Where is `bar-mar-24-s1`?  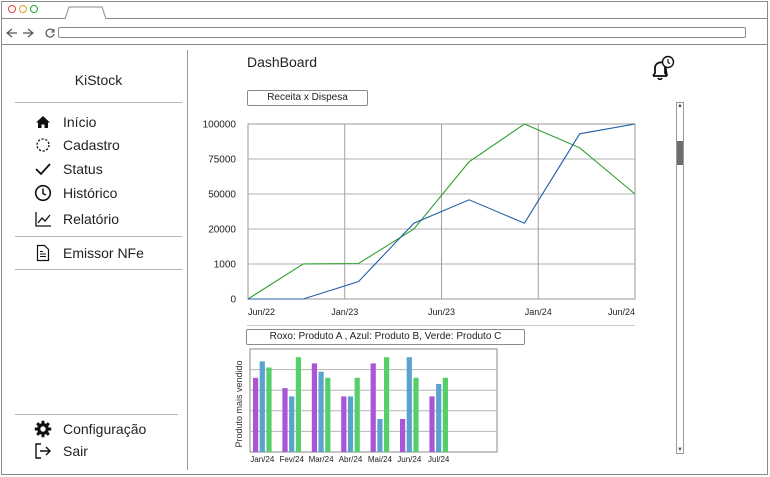 bar-mar-24-s1 is located at coordinates (314, 407).